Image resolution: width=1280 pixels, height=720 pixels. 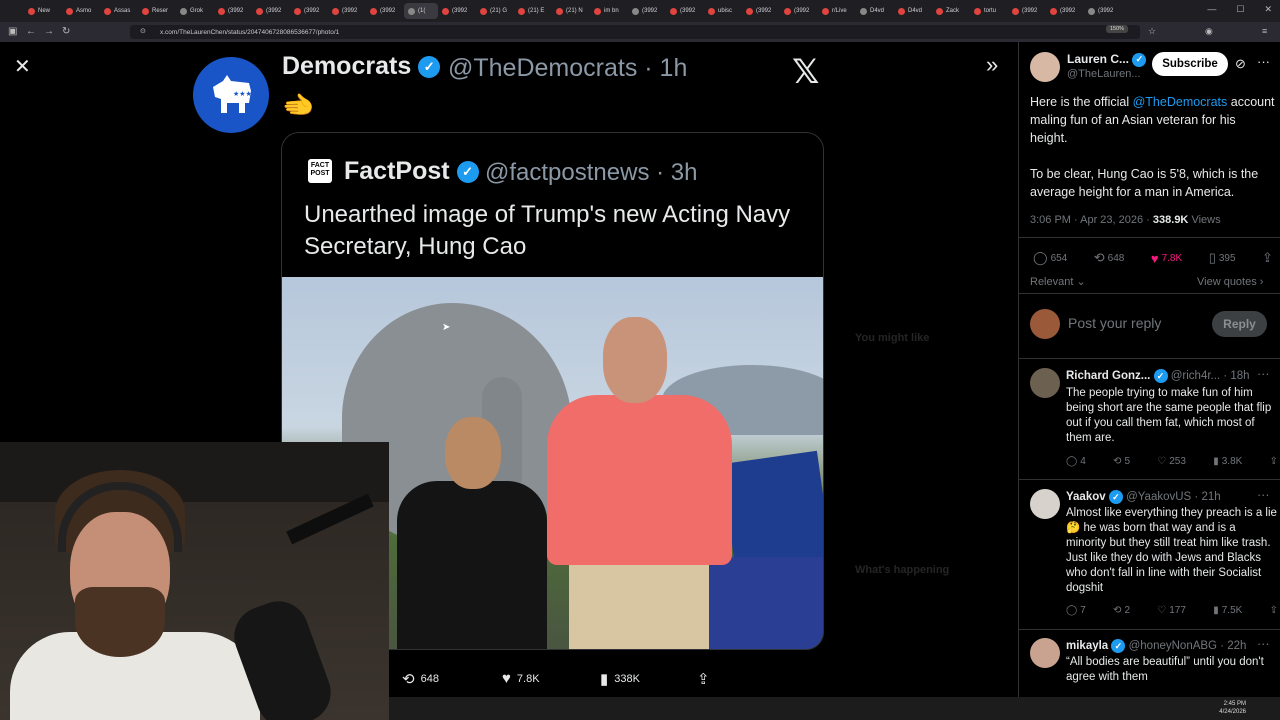 What do you see at coordinates (231, 95) in the screenshot?
I see `democrats-avatar: ★★★` at bounding box center [231, 95].